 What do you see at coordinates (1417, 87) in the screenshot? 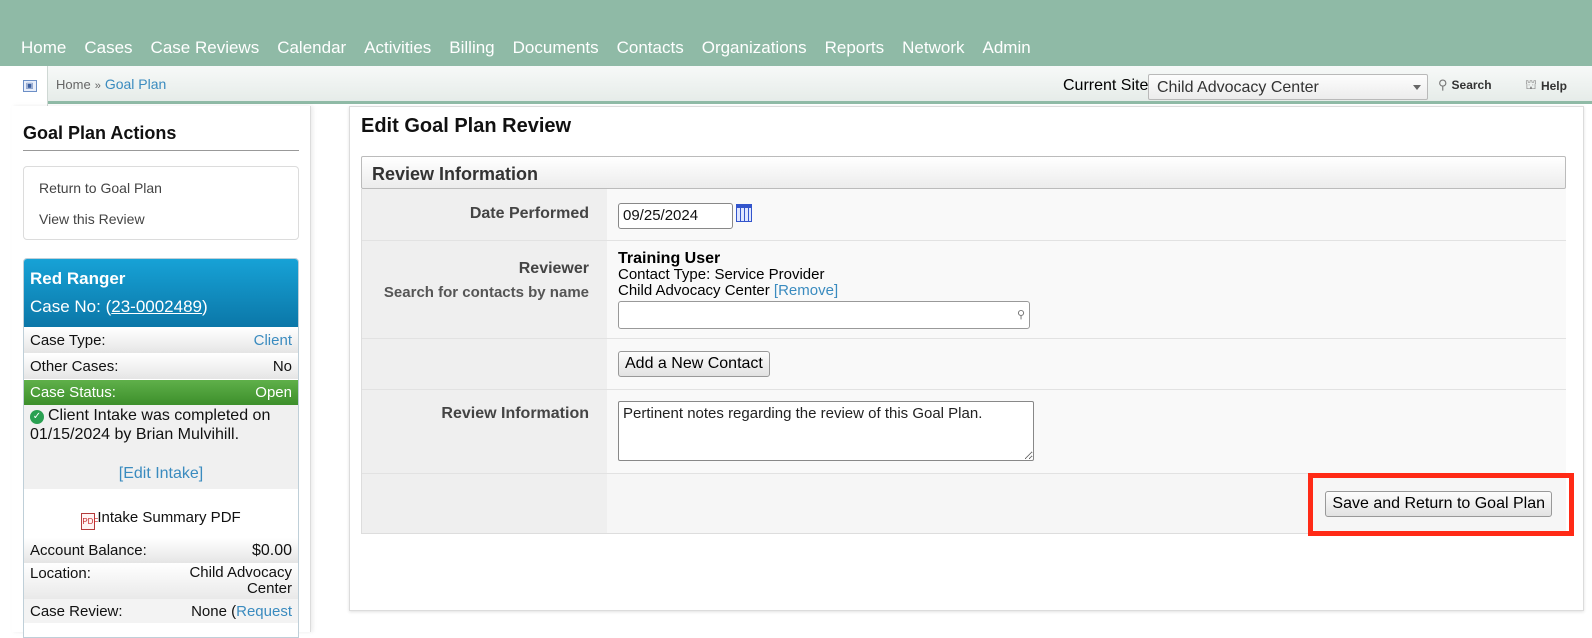
I see `dropdown-arrow-icon` at bounding box center [1417, 87].